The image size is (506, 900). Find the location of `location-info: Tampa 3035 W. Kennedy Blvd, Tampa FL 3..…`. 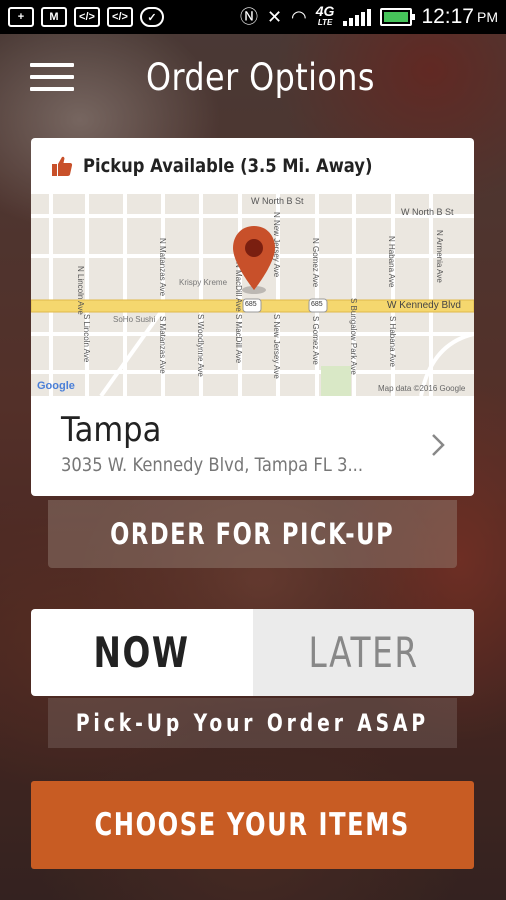

location-info: Tampa 3035 W. Kennedy Blvd, Tampa FL 3..… is located at coordinates (252, 446).